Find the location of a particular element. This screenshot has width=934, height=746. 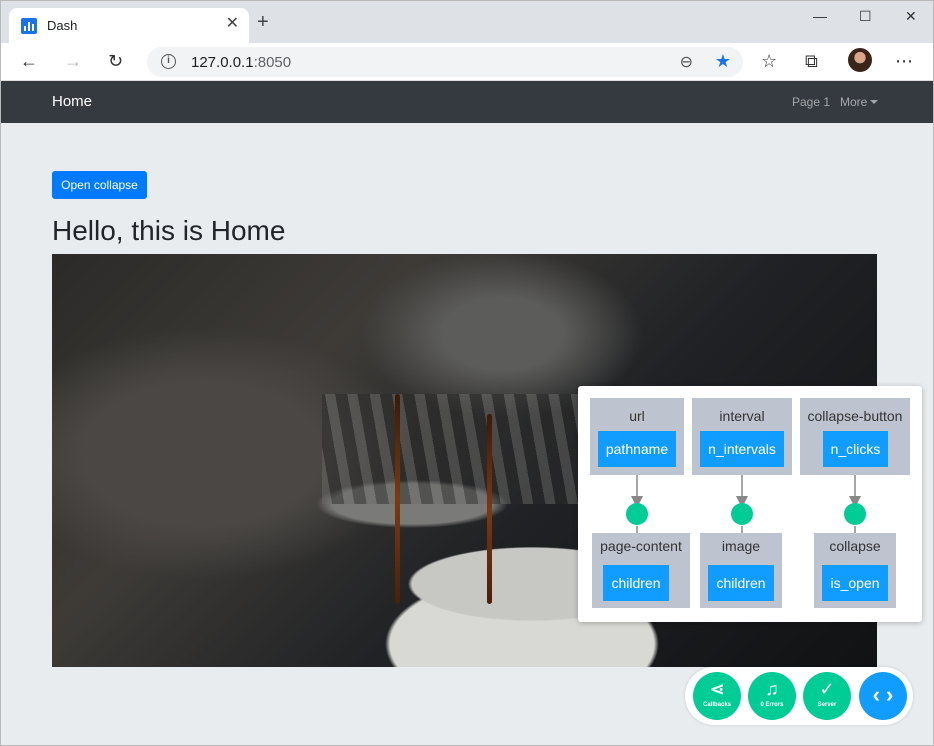

graph-prop: n_clicks is located at coordinates (855, 449).